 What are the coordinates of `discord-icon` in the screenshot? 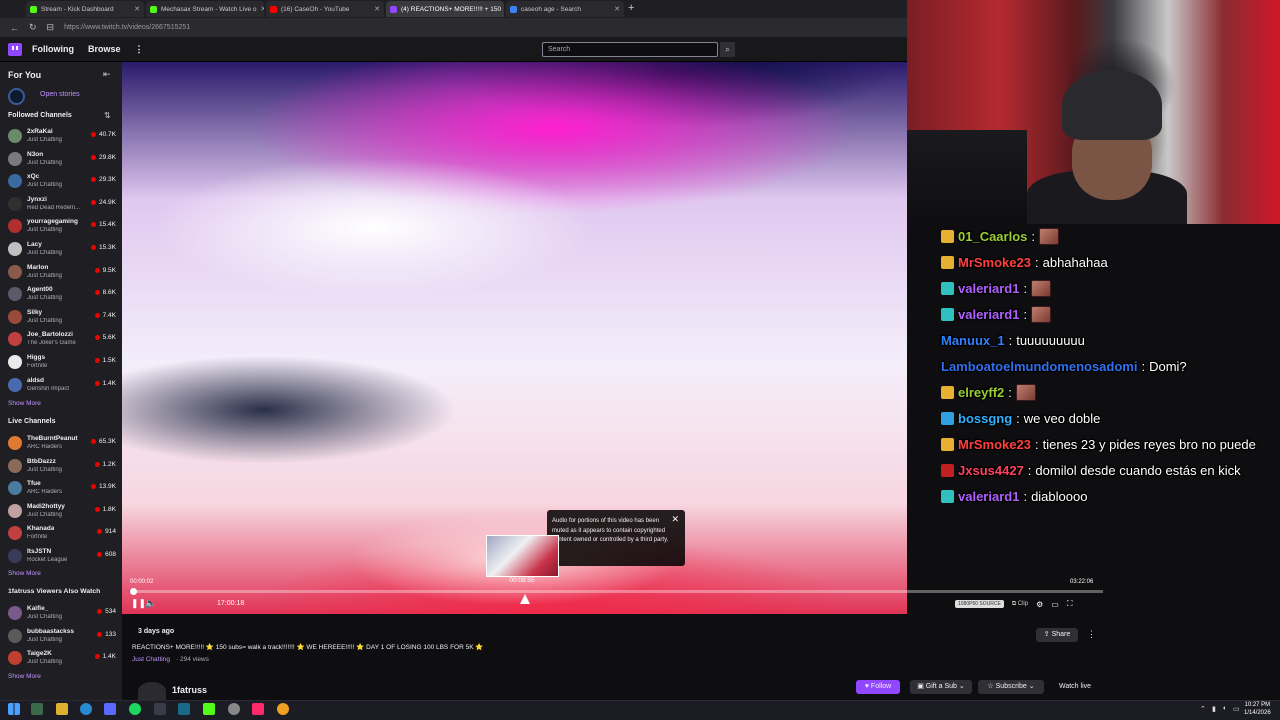 It's located at (110, 709).